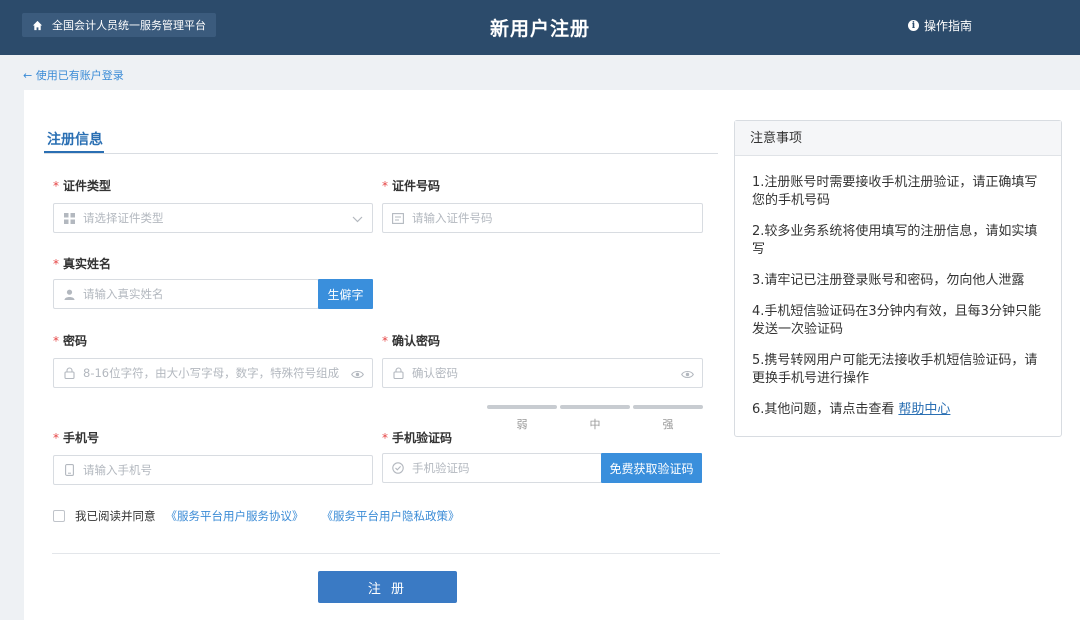  I want to click on agreement-checkbox, so click(59, 516).